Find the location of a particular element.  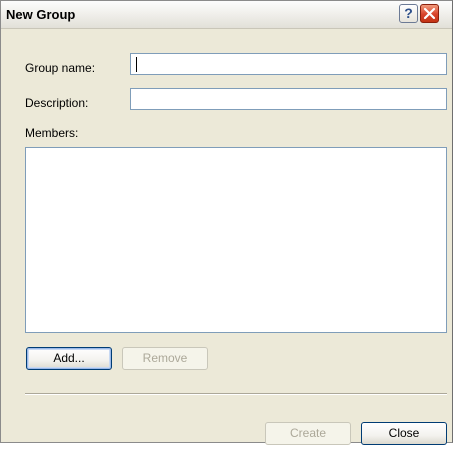

description-input is located at coordinates (288, 99).